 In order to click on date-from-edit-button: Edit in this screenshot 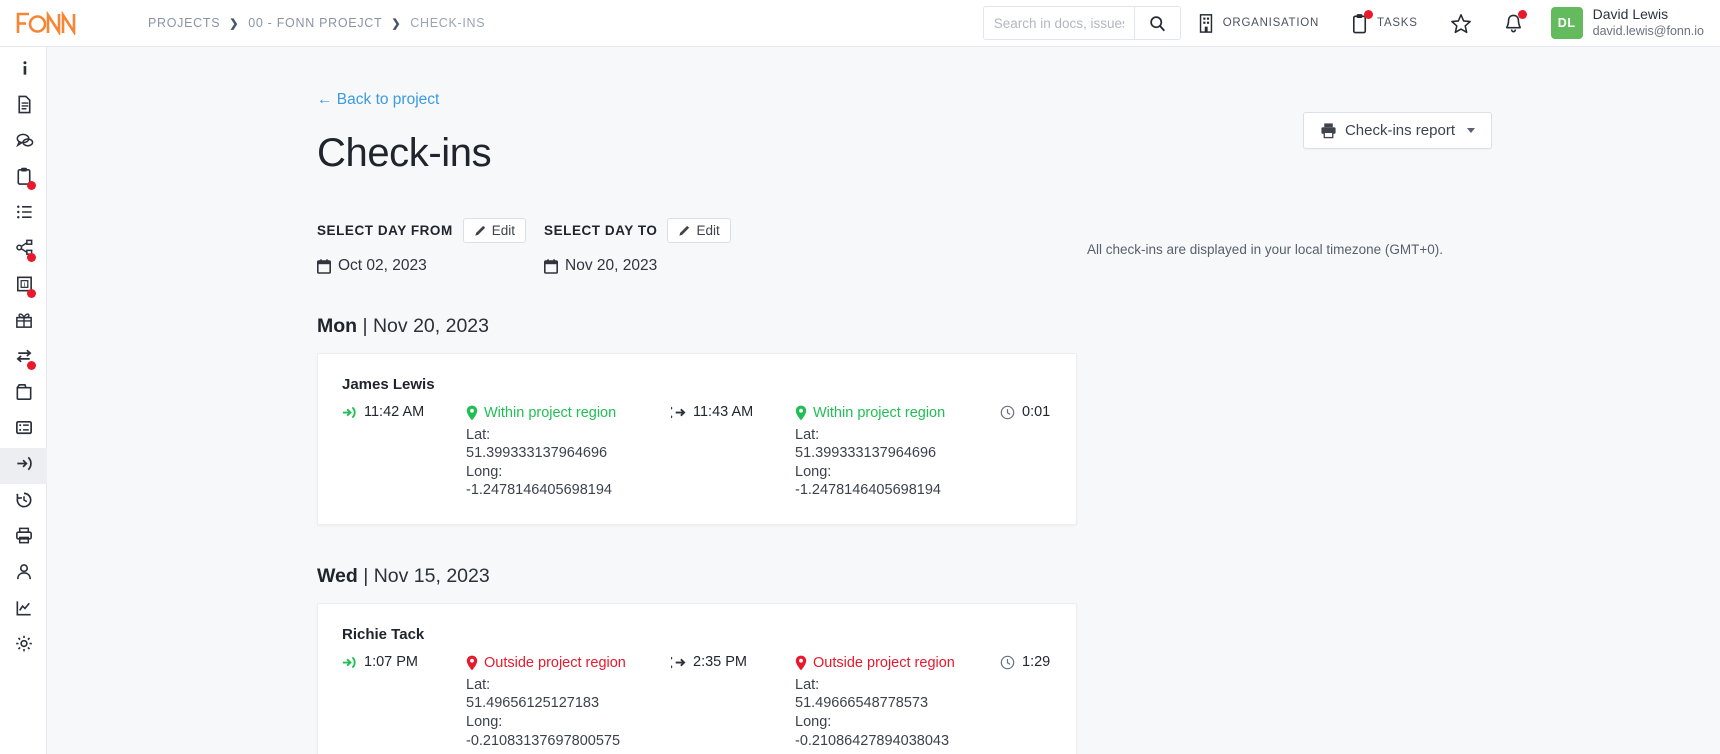, I will do `click(494, 230)`.